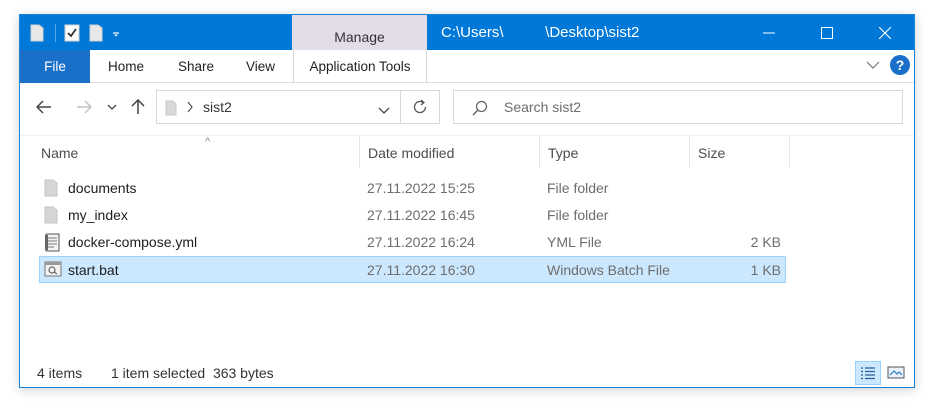 This screenshot has width=934, height=408. I want to click on details-view-button, so click(868, 373).